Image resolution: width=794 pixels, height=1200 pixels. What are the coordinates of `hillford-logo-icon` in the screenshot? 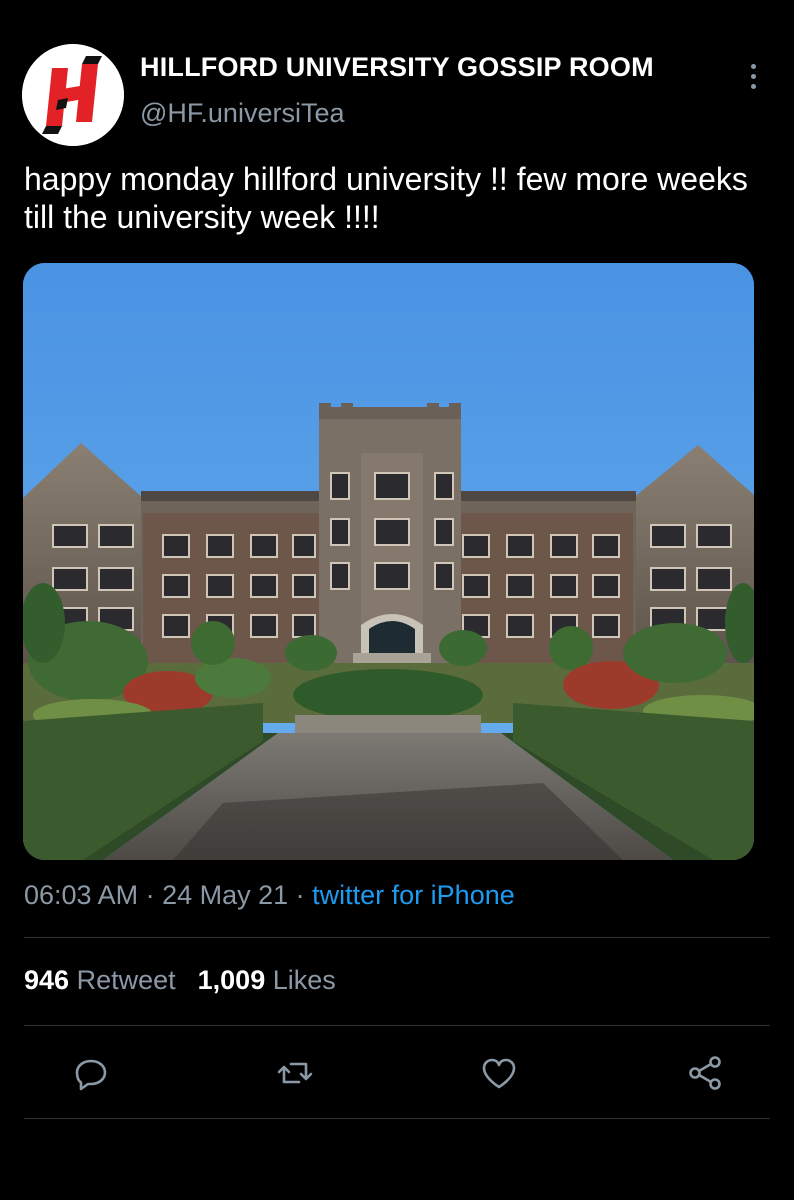 It's located at (73, 95).